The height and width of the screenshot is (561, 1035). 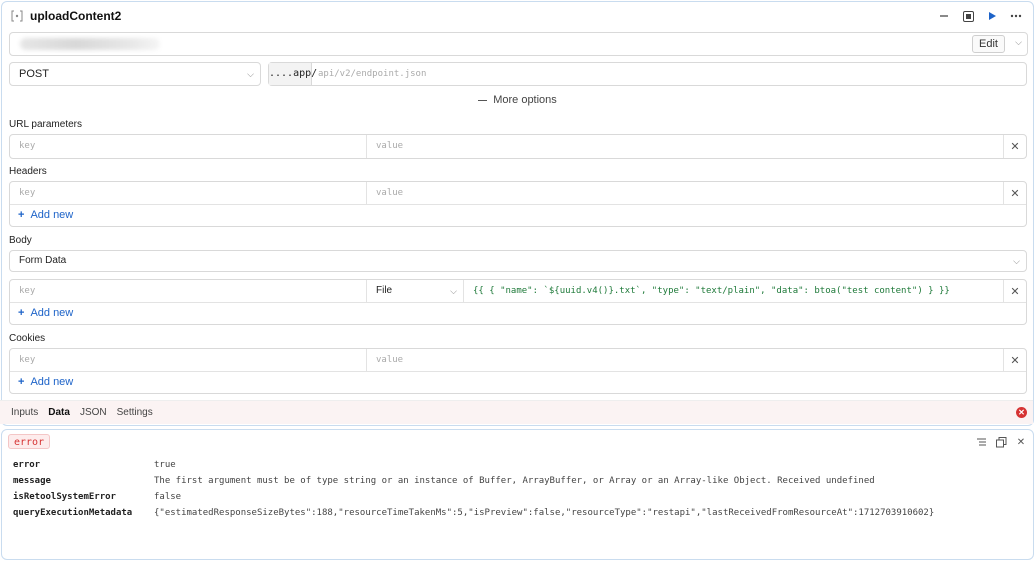 I want to click on url-params-label: URL parameters, so click(x=45, y=124).